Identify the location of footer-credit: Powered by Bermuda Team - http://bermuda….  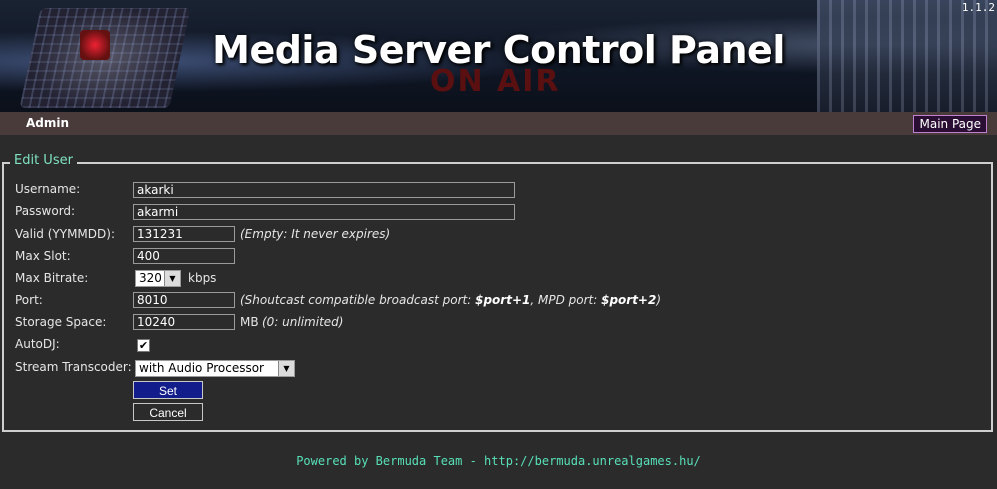
(498, 461).